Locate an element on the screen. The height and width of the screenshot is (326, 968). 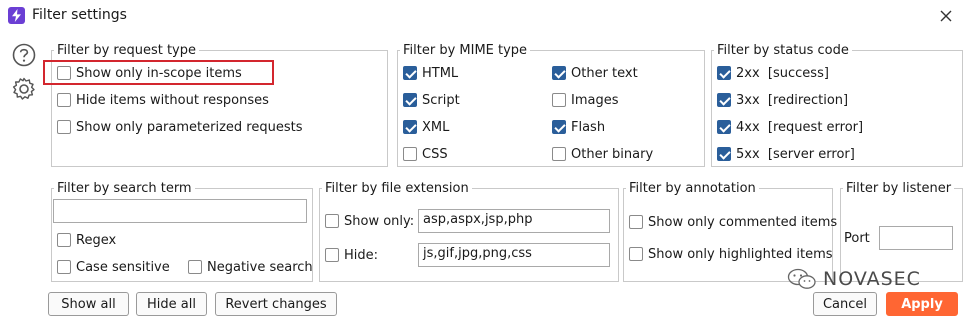
request-type-legend: Filter by request type is located at coordinates (126, 50).